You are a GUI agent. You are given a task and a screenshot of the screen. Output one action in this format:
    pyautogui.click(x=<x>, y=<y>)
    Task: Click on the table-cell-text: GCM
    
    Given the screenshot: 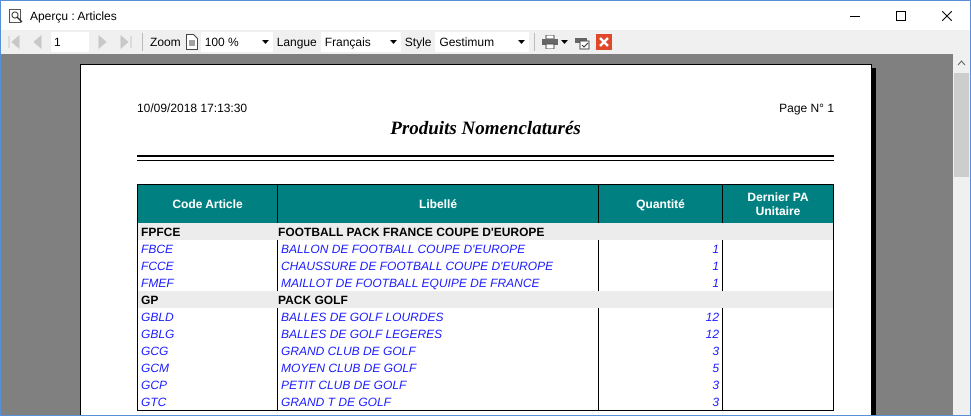 What is the action you would take?
    pyautogui.click(x=155, y=368)
    